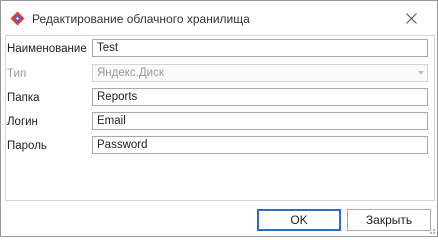 Image resolution: width=438 pixels, height=240 pixels. I want to click on password-label: Пароль, so click(27, 146).